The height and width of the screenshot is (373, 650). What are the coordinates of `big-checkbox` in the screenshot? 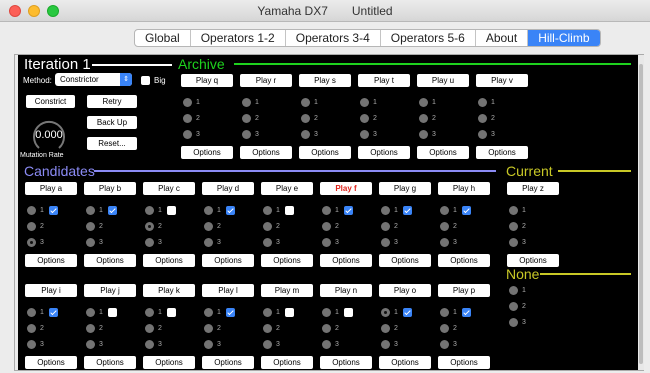 It's located at (145, 80).